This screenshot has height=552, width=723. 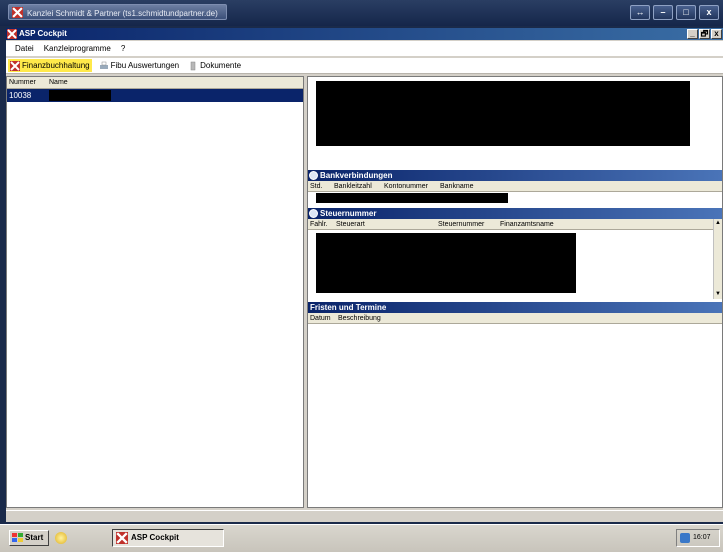 What do you see at coordinates (446, 263) in the screenshot?
I see `redacted-steuer-rows` at bounding box center [446, 263].